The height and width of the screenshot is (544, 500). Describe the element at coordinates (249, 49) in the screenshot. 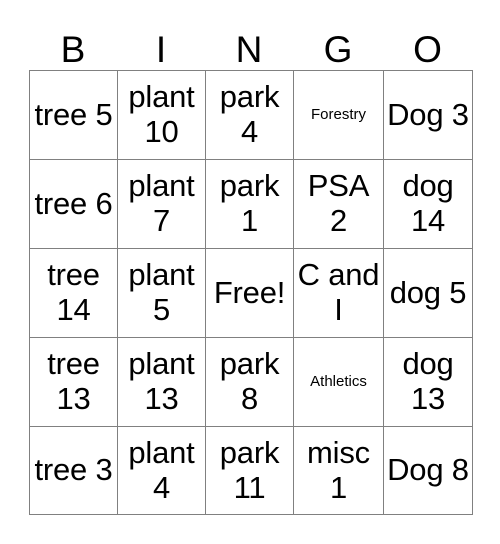

I see `bingo-header-n: N` at that location.